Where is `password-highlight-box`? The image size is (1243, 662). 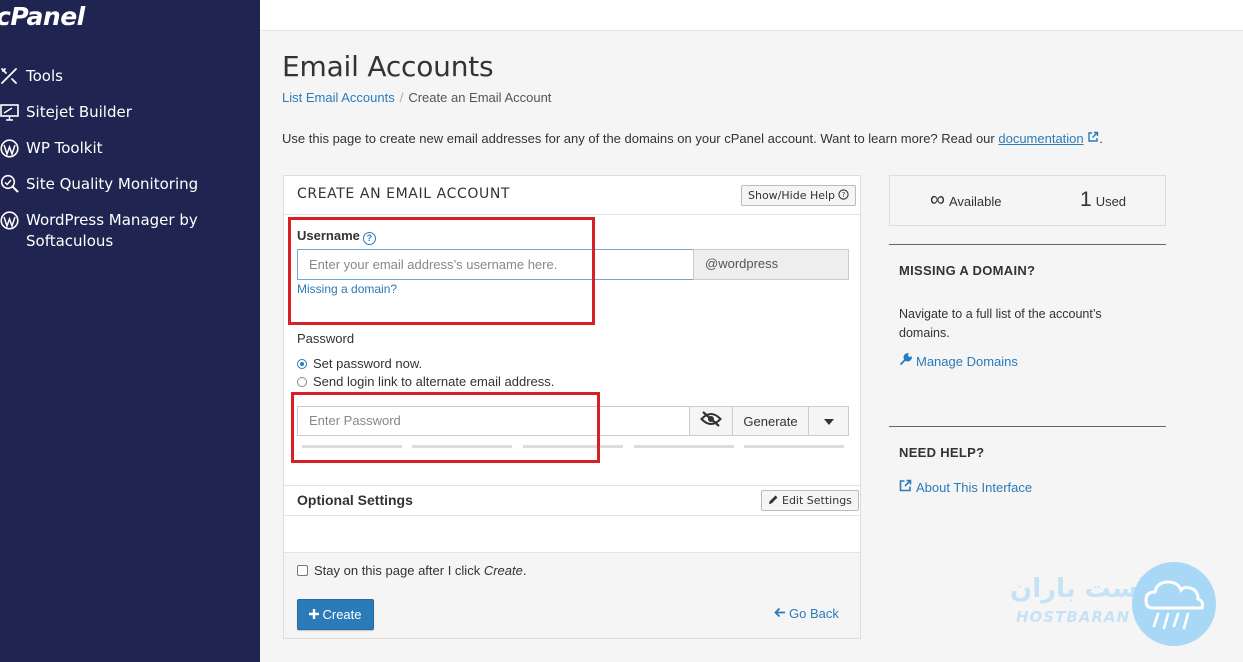 password-highlight-box is located at coordinates (445, 427).